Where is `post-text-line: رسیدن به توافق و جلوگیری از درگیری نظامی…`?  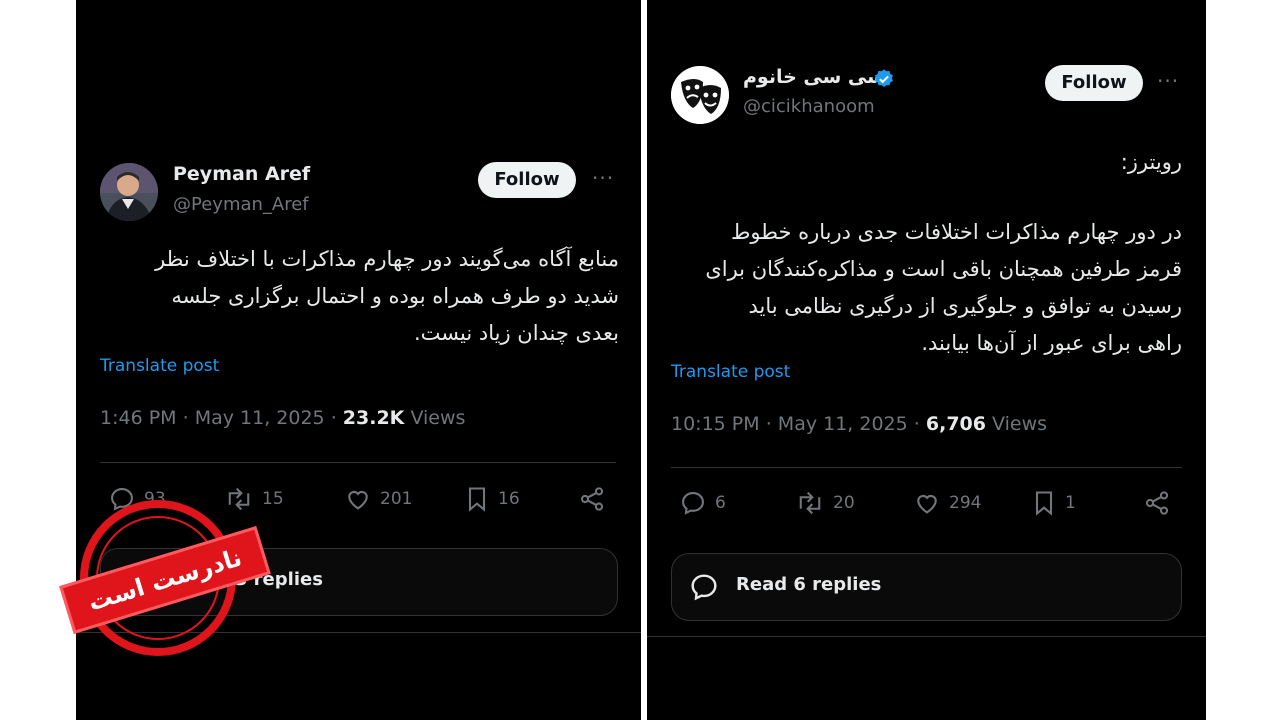
post-text-line: رسیدن به توافق و جلوگیری از درگیری نظامی… is located at coordinates (965, 306).